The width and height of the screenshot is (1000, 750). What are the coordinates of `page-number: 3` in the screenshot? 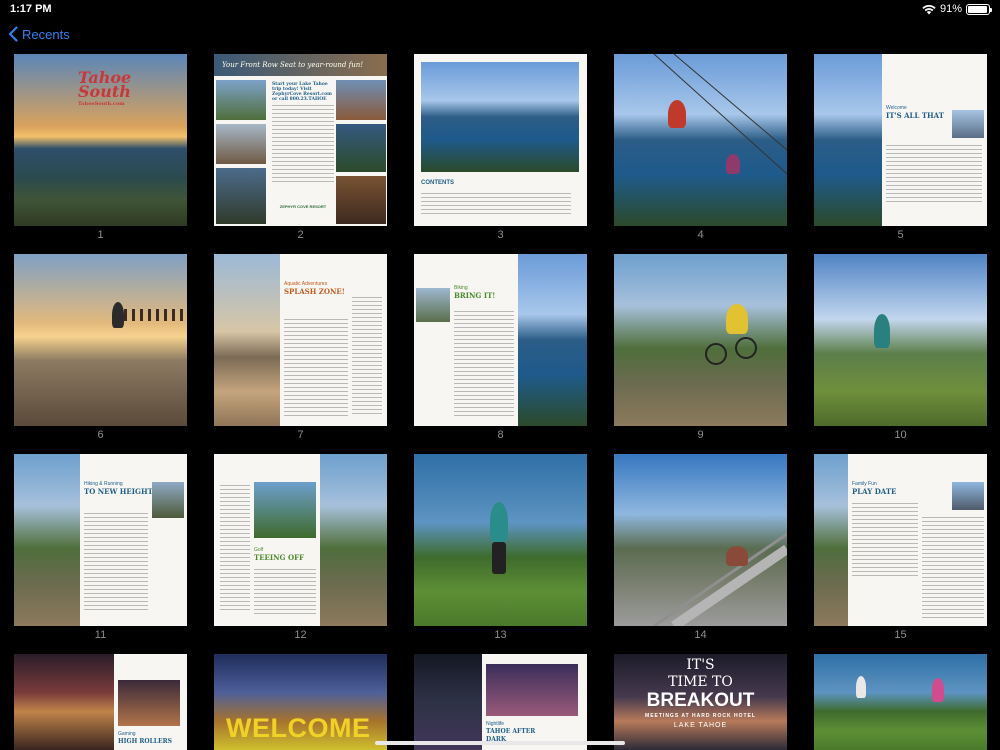 It's located at (500, 235).